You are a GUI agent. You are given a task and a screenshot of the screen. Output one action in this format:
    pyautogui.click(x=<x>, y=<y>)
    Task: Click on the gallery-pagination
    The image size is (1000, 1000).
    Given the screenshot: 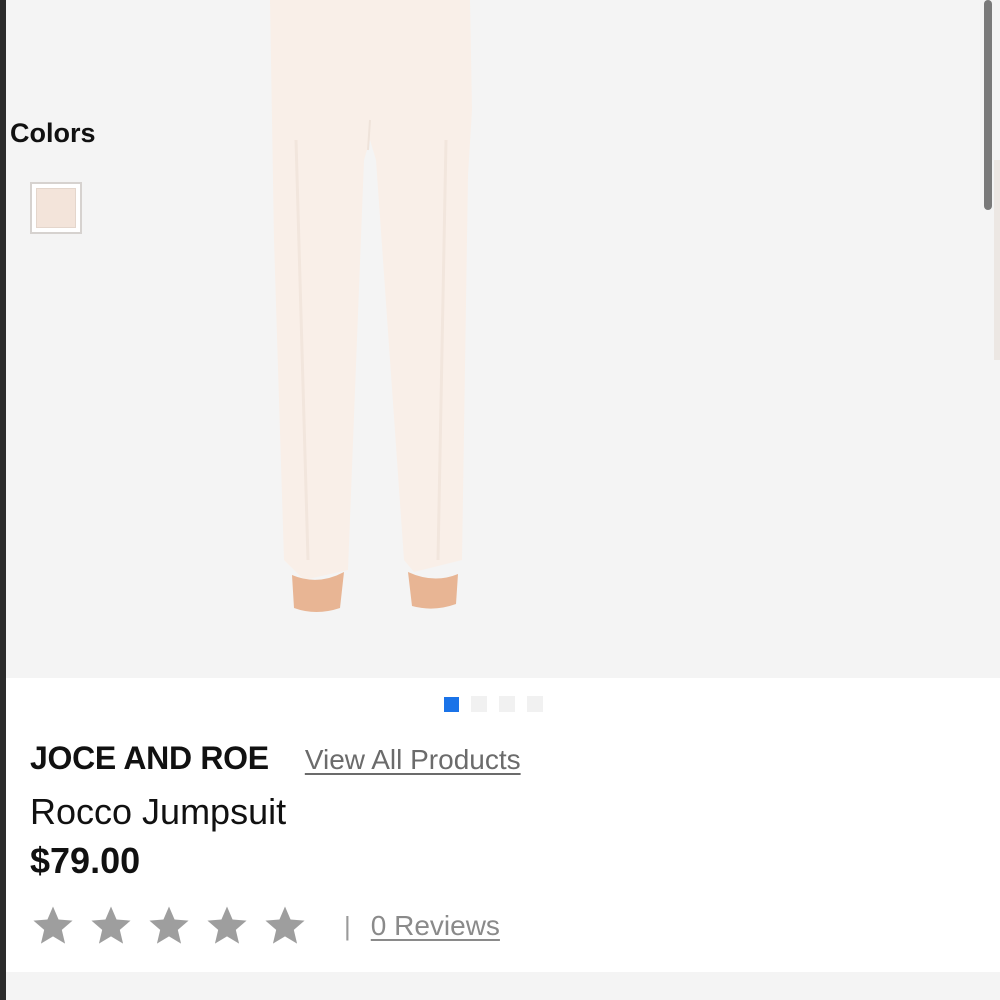 What is the action you would take?
    pyautogui.click(x=493, y=704)
    